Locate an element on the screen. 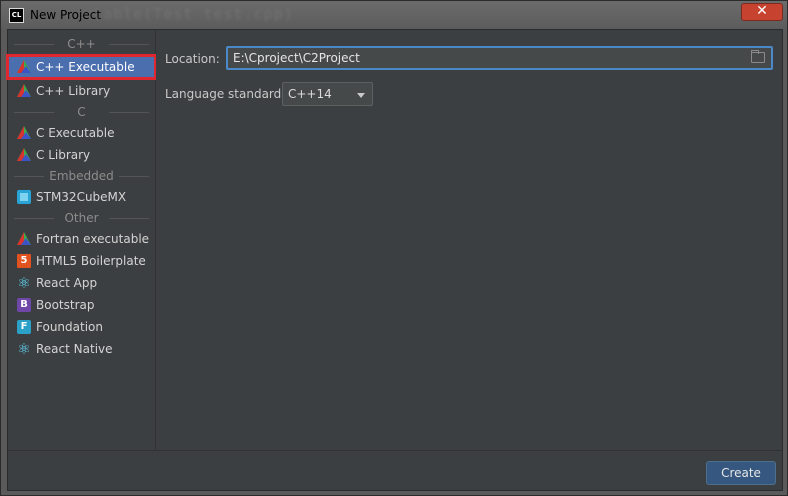 This screenshot has height=496, width=788. sidebar-item-html5-boilerplate: 5 HTML5 Boilerplate is located at coordinates (81, 261).